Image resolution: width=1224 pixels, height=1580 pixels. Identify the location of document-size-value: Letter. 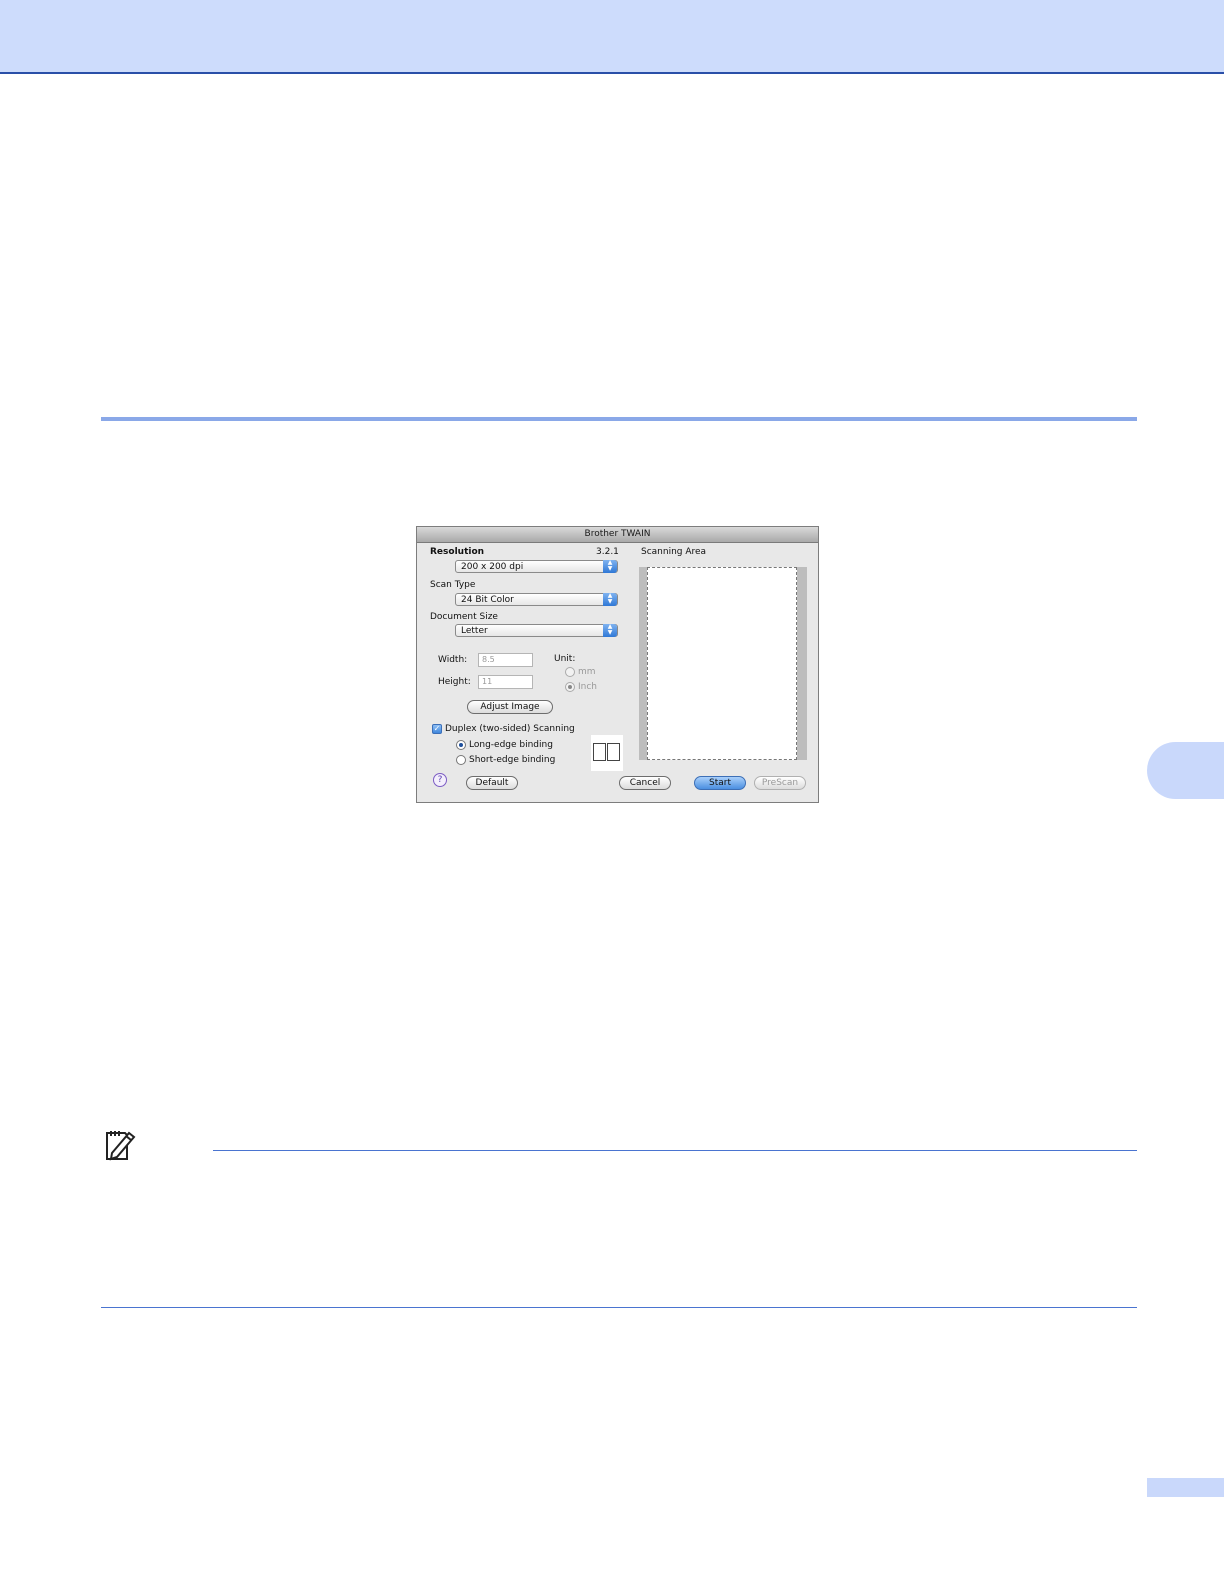
(474, 631).